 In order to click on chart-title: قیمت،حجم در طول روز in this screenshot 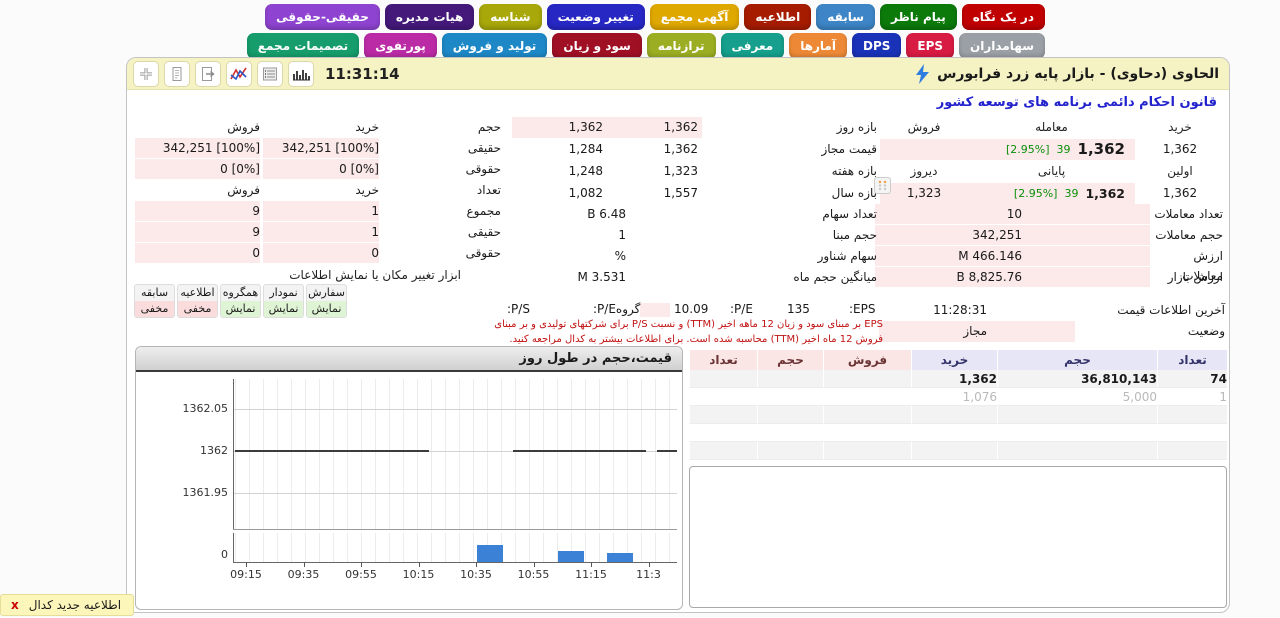, I will do `click(409, 359)`.